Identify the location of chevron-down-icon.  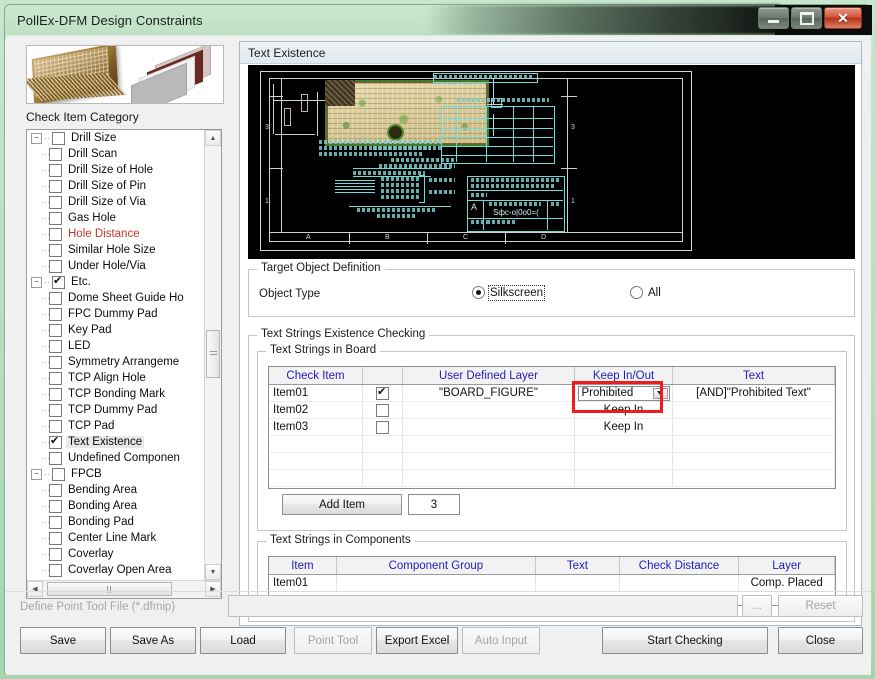
(660, 393).